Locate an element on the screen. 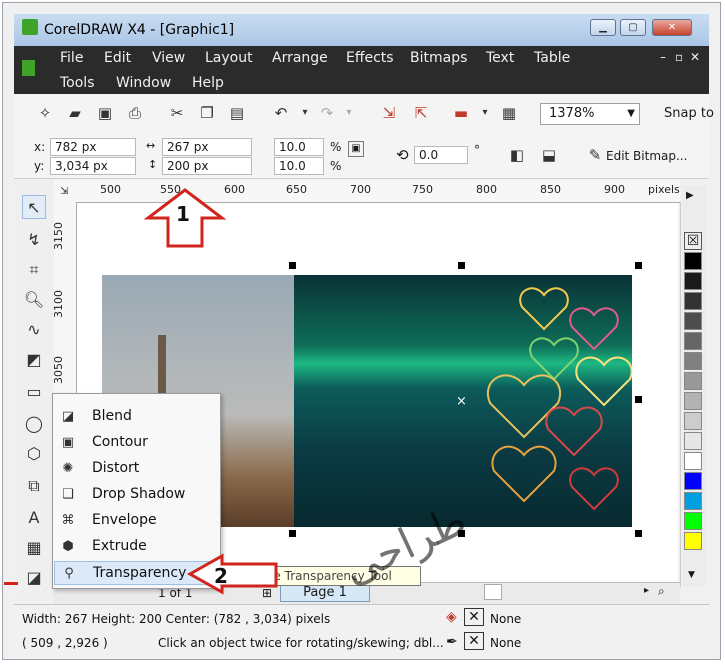 The image size is (725, 664). horizontal-scroll-thumb is located at coordinates (493, 592).